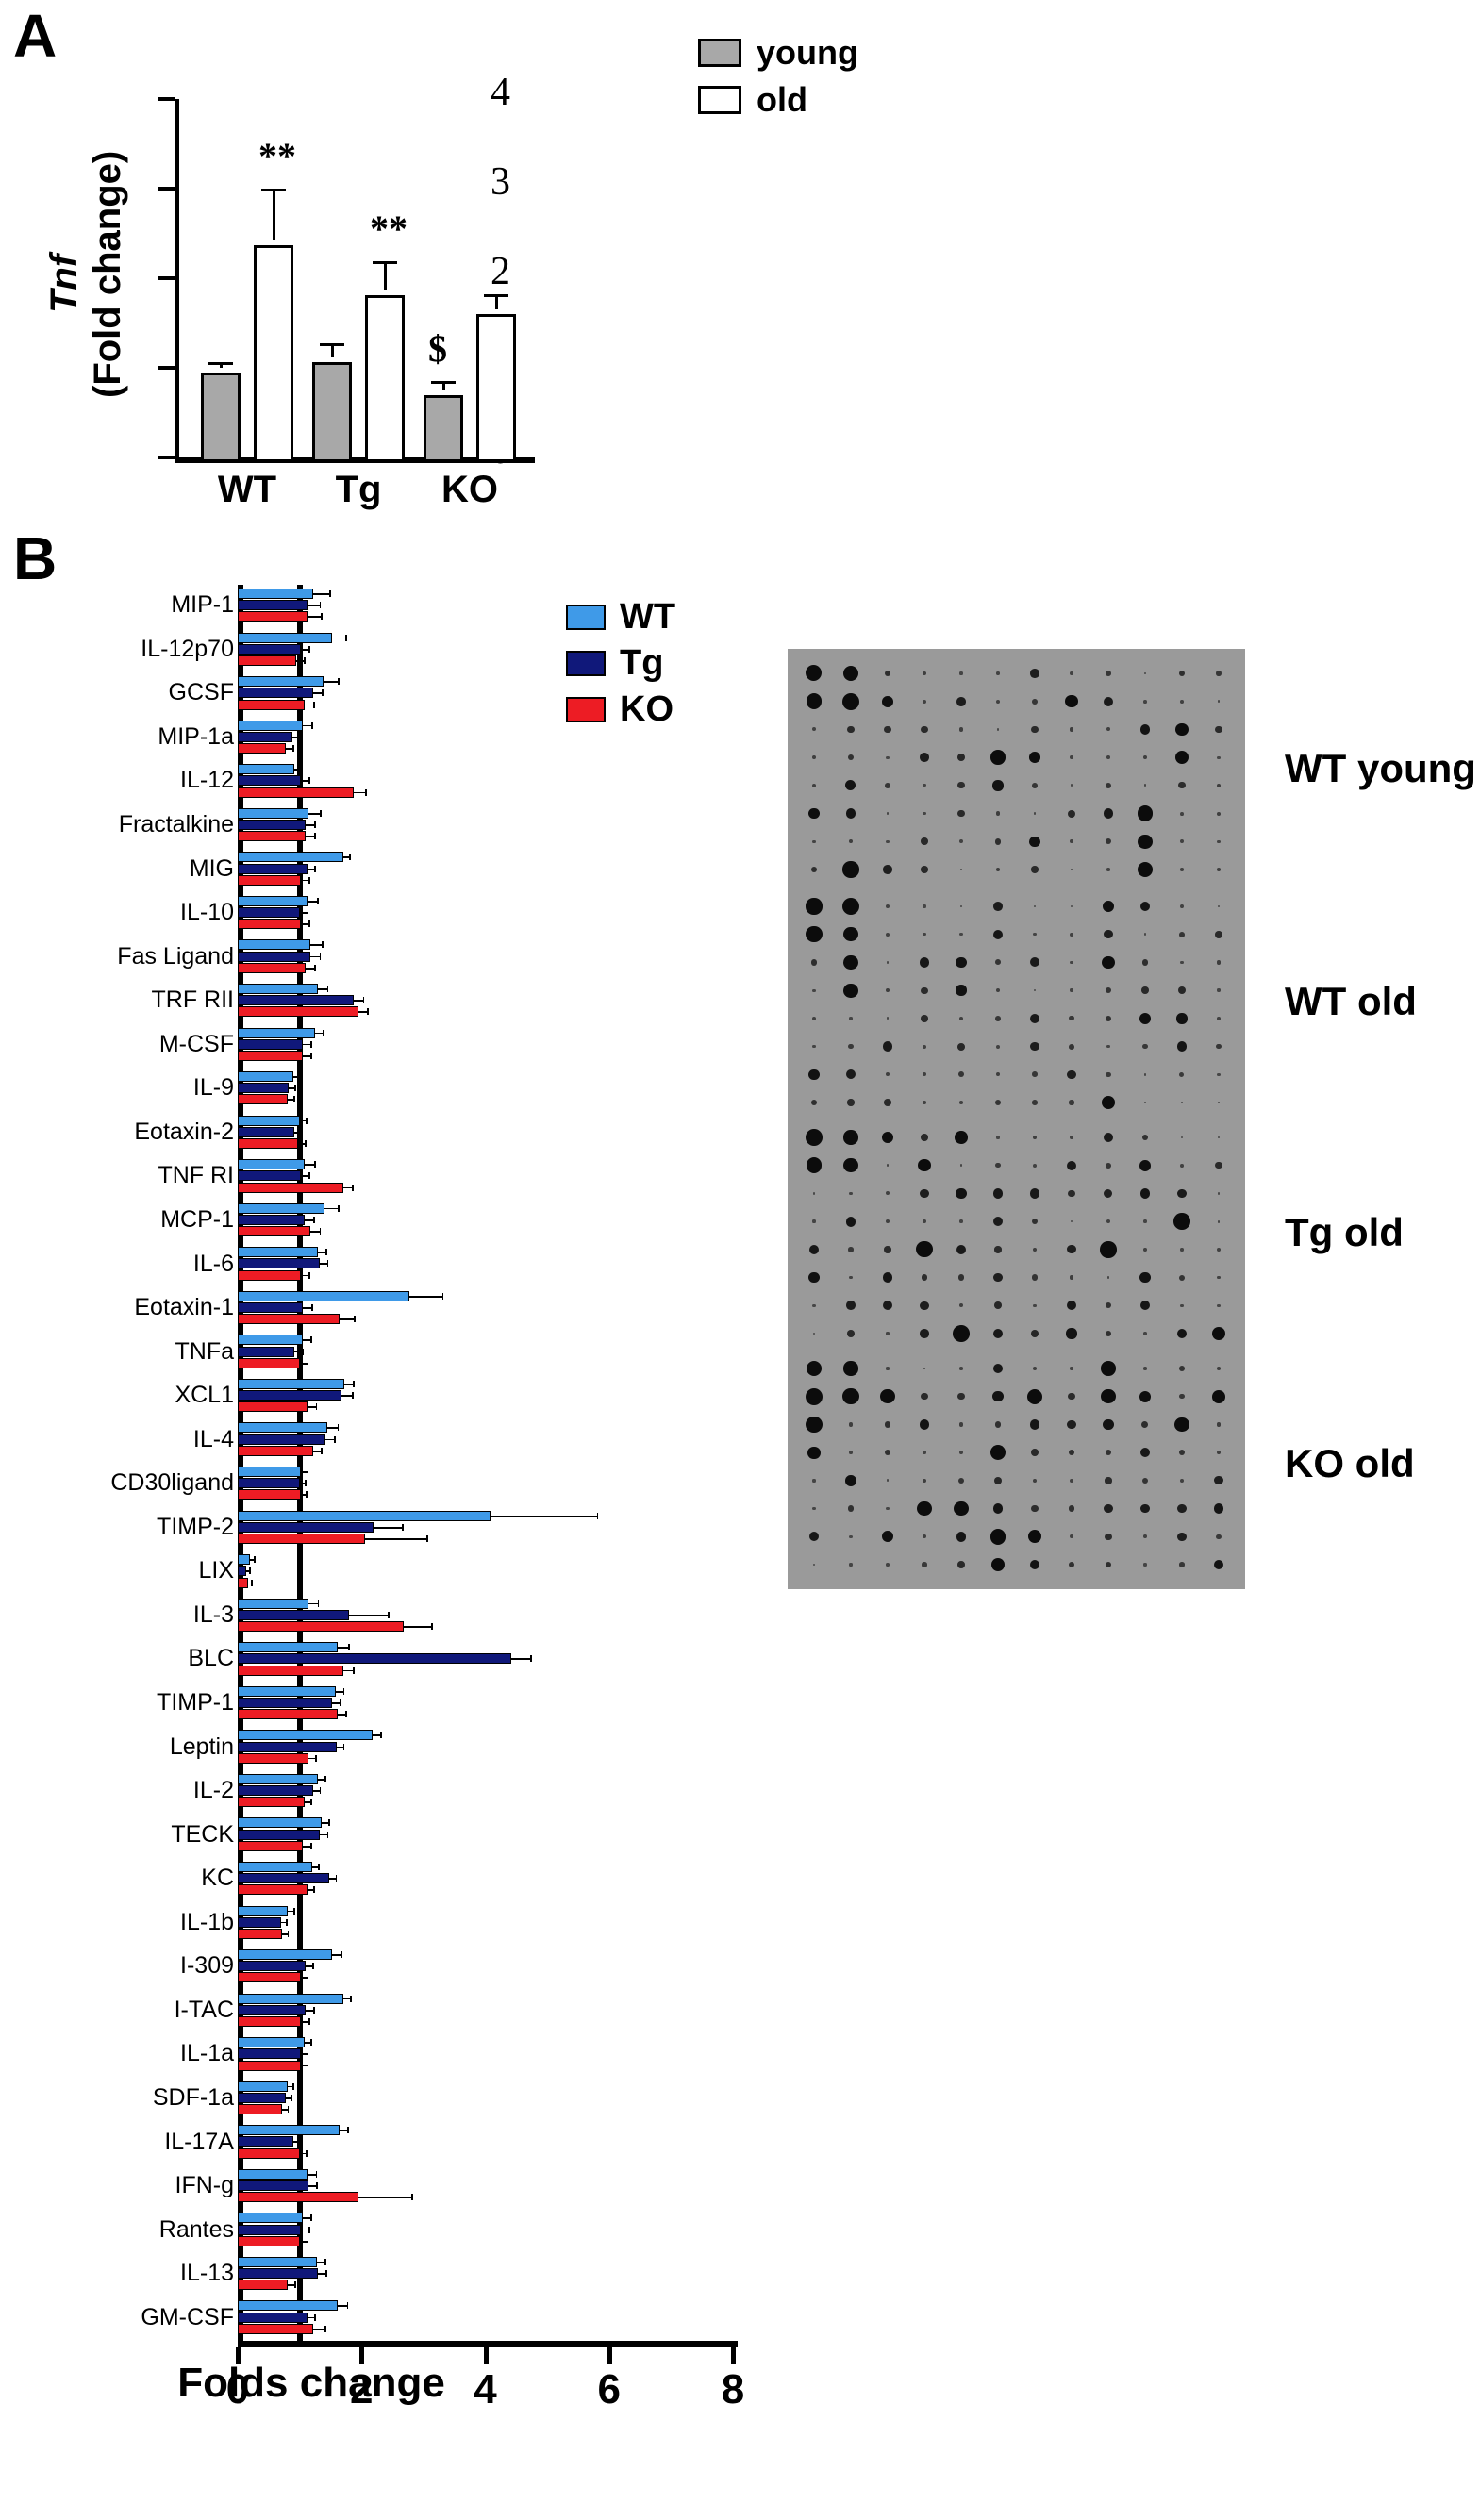  I want to click on panel-b-bar-TIMP-2-KO, so click(301, 1538).